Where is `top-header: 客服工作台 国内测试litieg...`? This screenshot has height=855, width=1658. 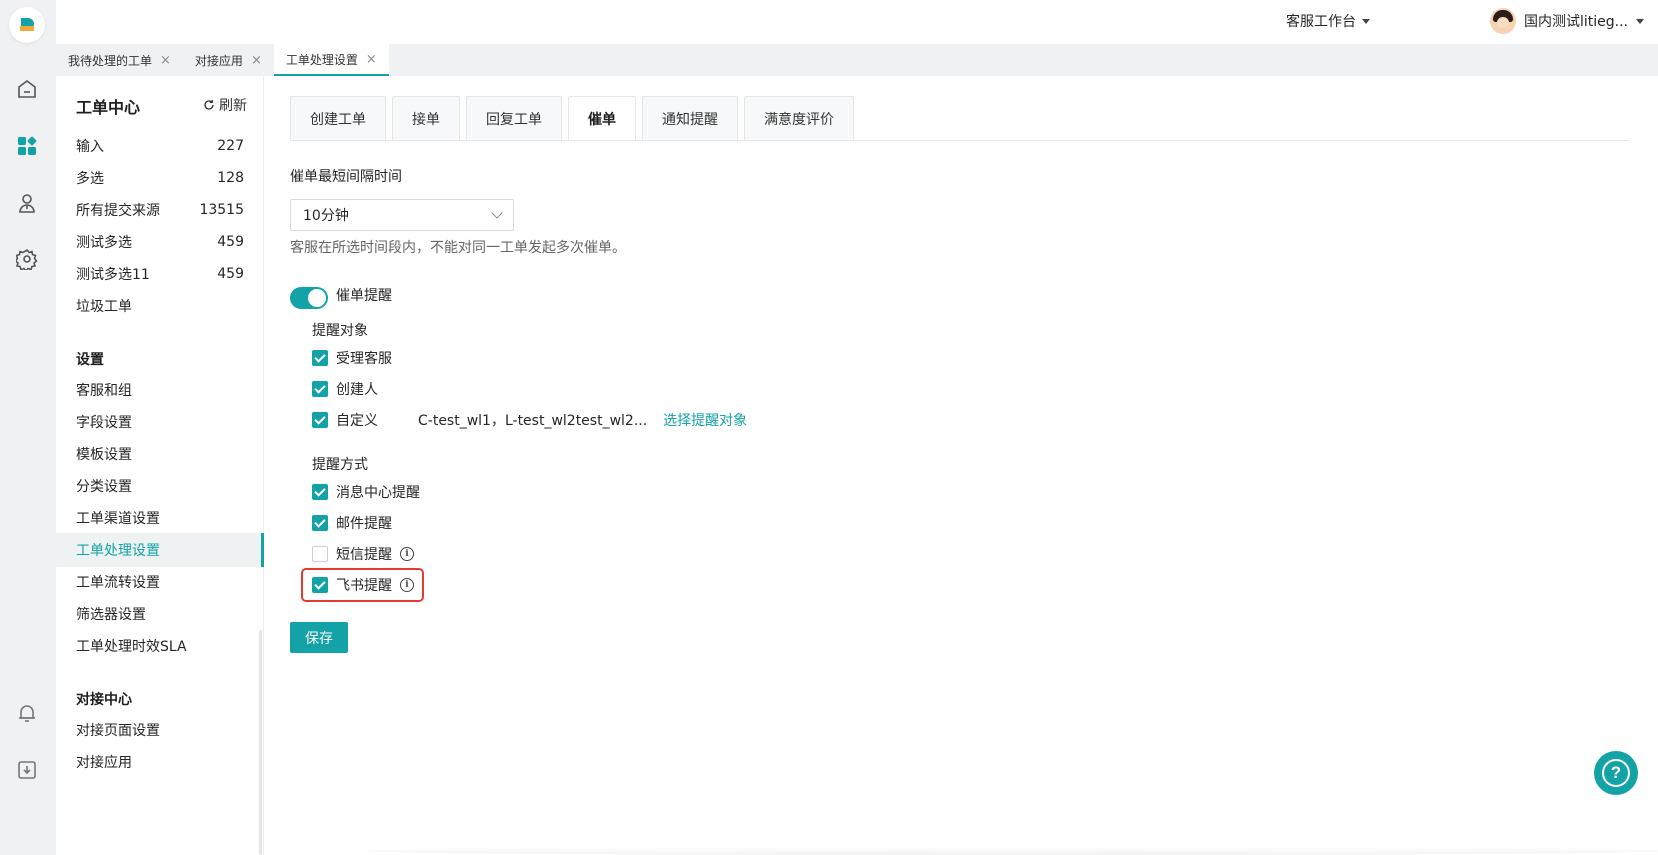
top-header: 客服工作台 国内测试litieg... is located at coordinates (857, 22).